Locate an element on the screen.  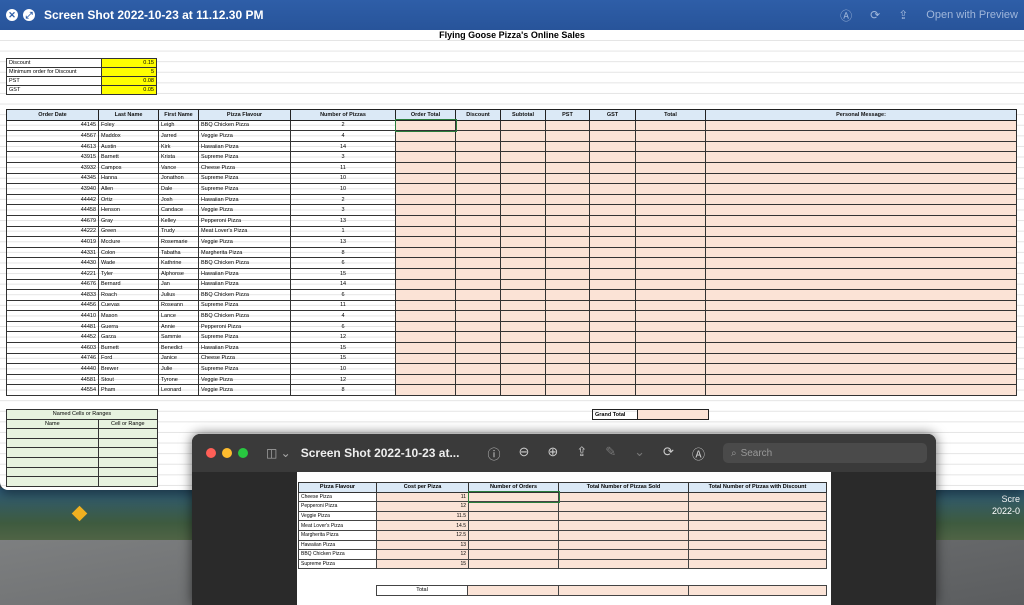
data-cell: 14 is located at coordinates (343, 284).